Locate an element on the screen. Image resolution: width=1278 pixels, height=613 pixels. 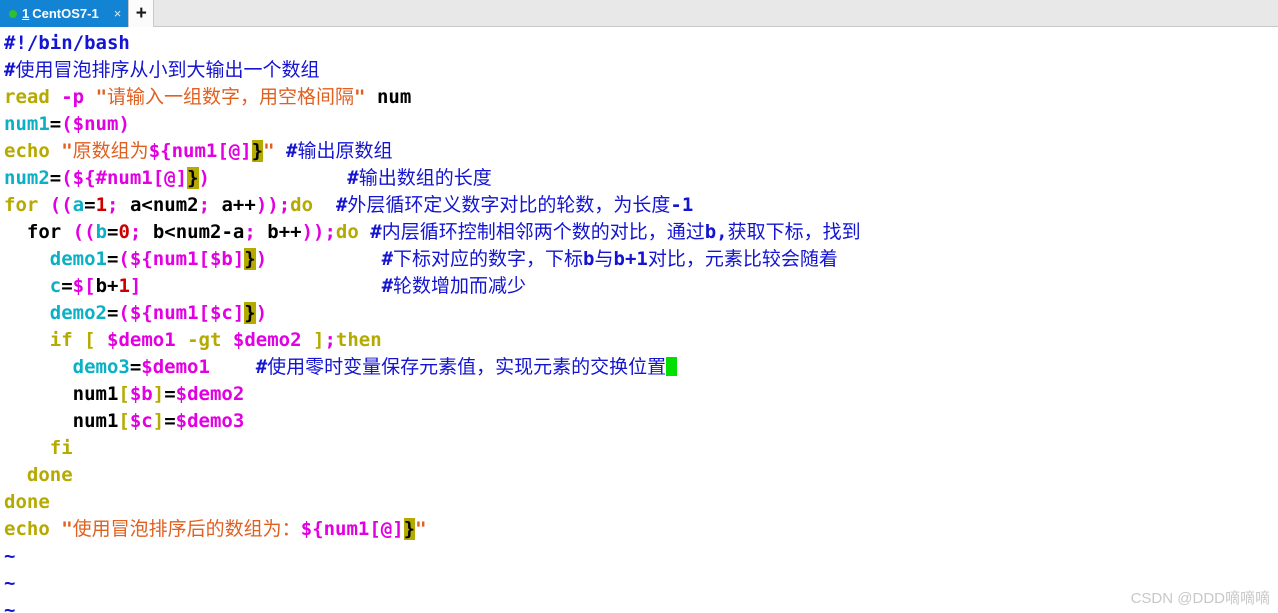
code-token: 使用冒泡排序从小到大输出一个数组 is located at coordinates (167, 70).